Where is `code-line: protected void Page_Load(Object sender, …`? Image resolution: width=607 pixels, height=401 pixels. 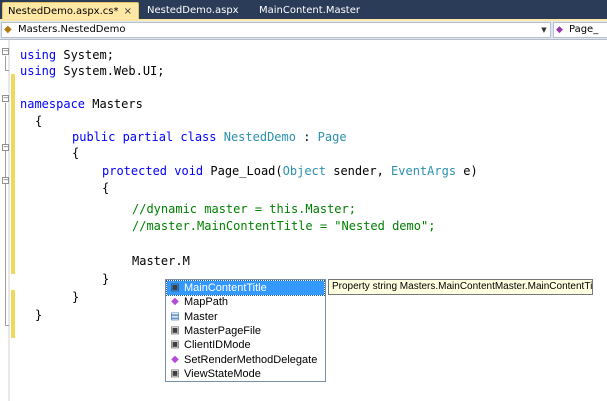 code-line: protected void Page_Load(Object sender, … is located at coordinates (290, 171).